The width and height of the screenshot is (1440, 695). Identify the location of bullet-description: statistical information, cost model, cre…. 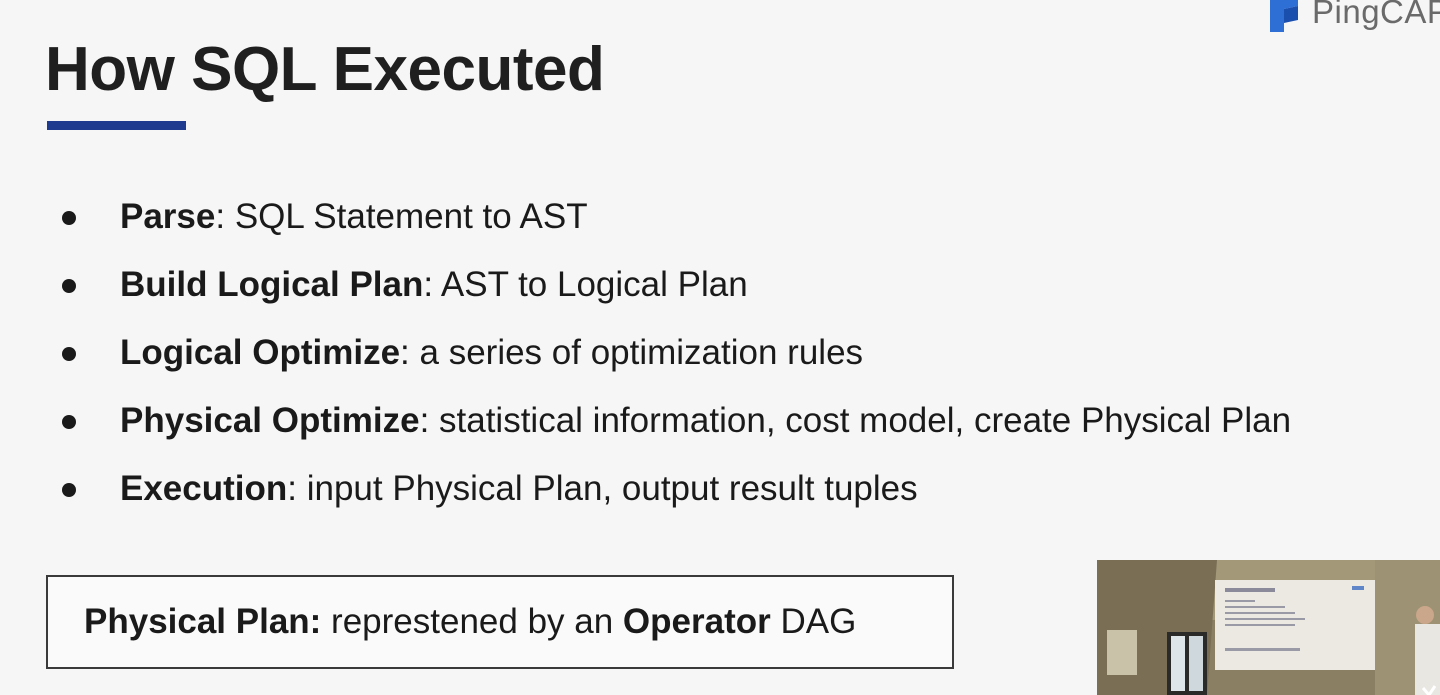
(860, 420).